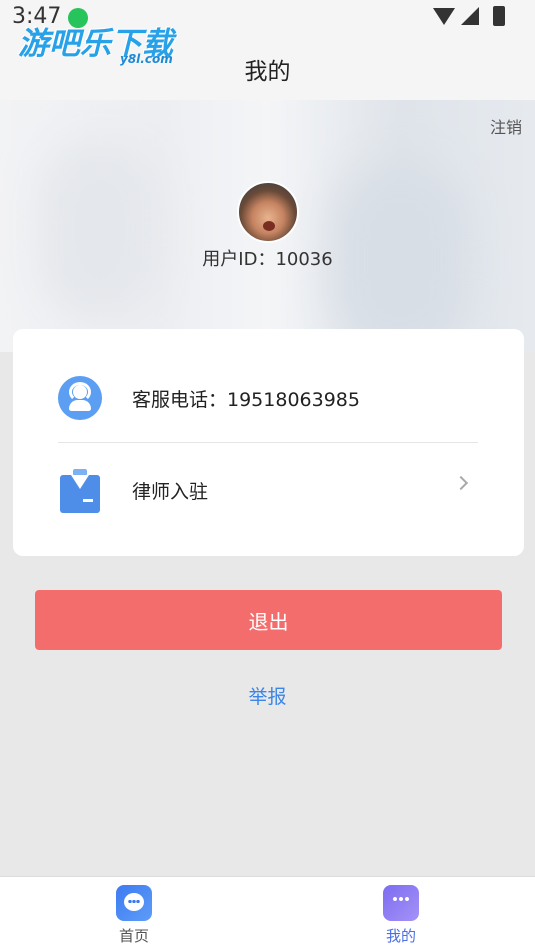  What do you see at coordinates (268, 212) in the screenshot?
I see `avatar` at bounding box center [268, 212].